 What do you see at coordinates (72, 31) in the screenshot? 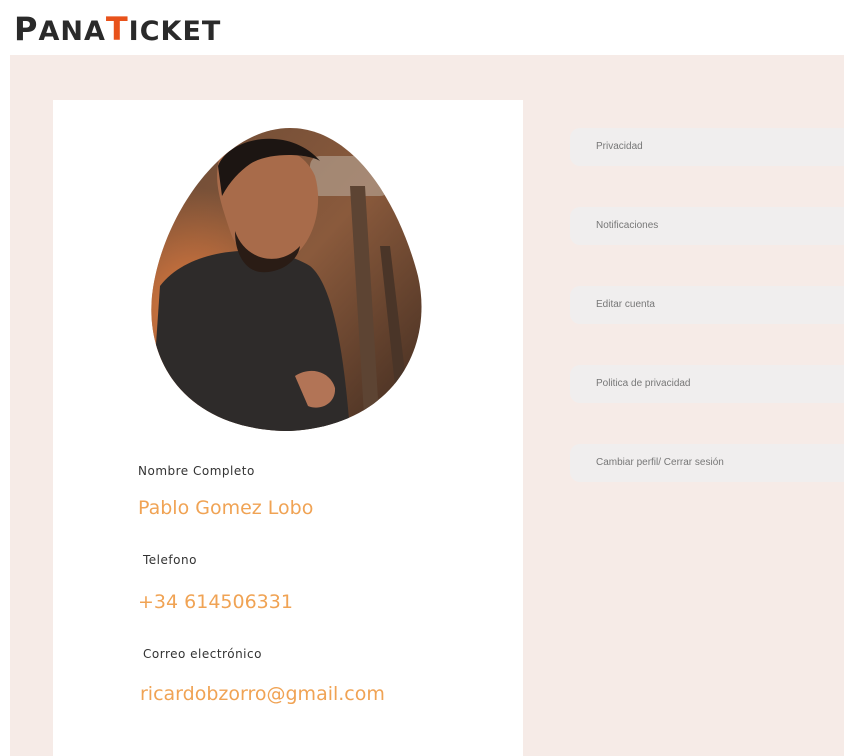
I see `logo-text-ana: ANA` at bounding box center [72, 31].